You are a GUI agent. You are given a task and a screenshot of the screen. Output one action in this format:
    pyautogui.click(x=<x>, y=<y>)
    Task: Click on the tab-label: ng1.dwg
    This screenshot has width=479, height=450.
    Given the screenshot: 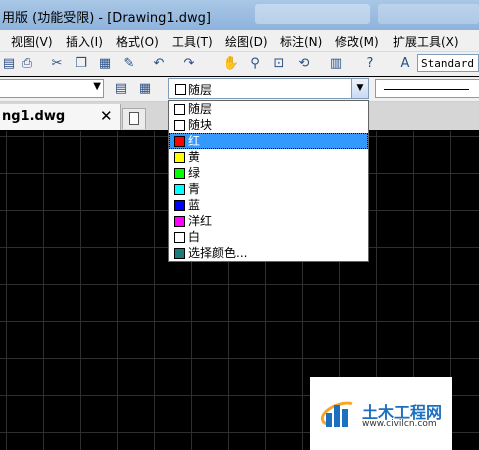 What is the action you would take?
    pyautogui.click(x=34, y=116)
    